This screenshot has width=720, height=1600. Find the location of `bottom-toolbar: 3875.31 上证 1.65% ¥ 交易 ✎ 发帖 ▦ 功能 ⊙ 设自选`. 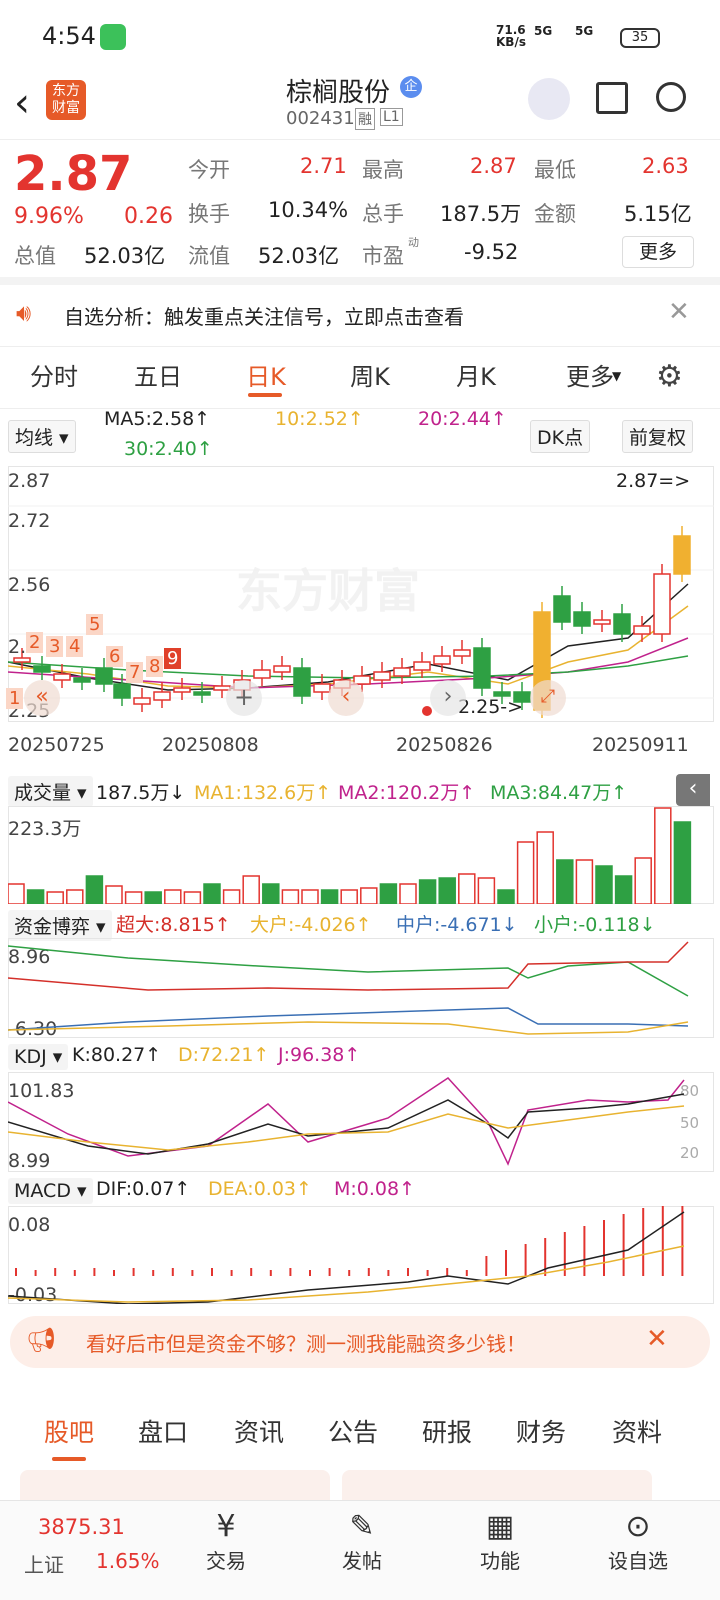

bottom-toolbar: 3875.31 上证 1.65% ¥ 交易 ✎ 发帖 ▦ 功能 ⊙ 设自选 is located at coordinates (360, 1550).